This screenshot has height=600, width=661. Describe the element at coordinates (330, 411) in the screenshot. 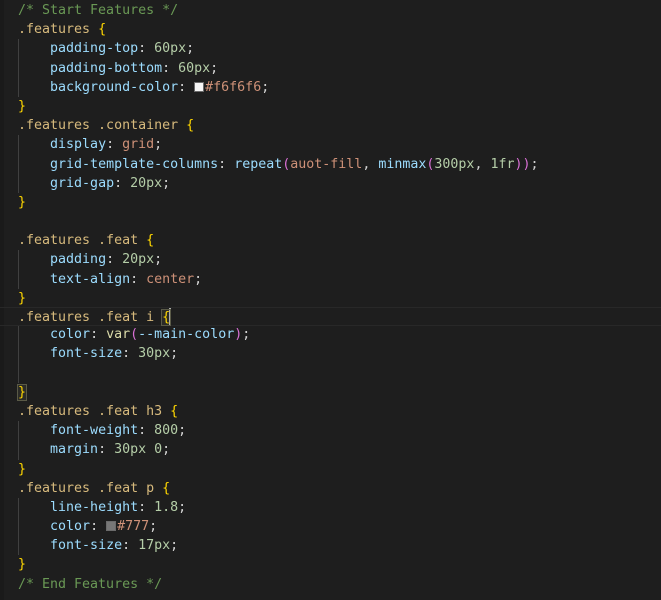

I see `code-line: .features .feat h3 {` at that location.